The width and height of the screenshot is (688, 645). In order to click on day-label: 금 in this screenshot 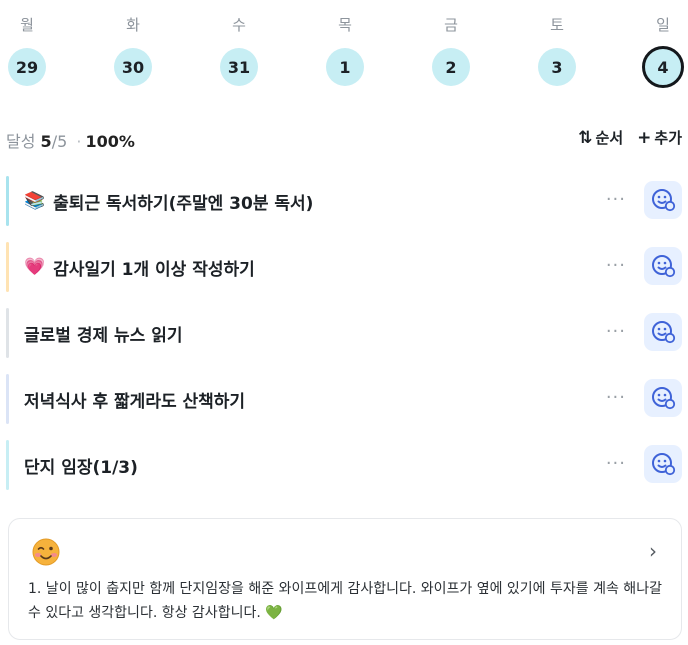, I will do `click(451, 25)`.